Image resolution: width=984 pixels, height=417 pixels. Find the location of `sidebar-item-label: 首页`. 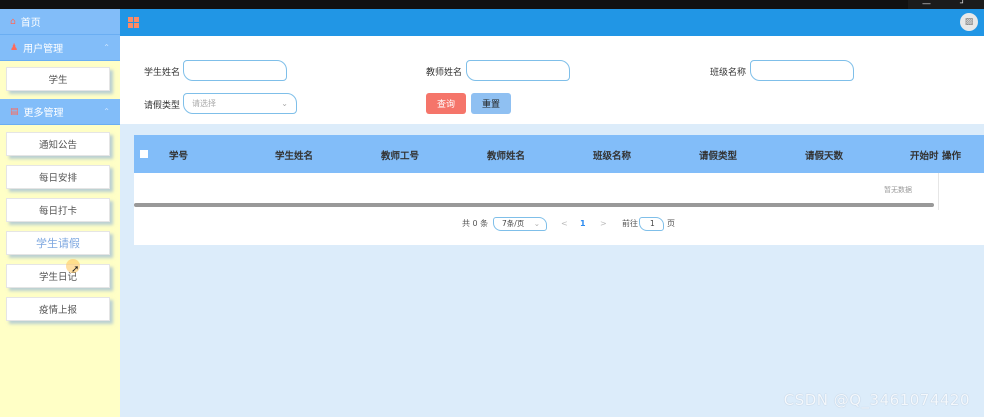

sidebar-item-label: 首页 is located at coordinates (30, 23).